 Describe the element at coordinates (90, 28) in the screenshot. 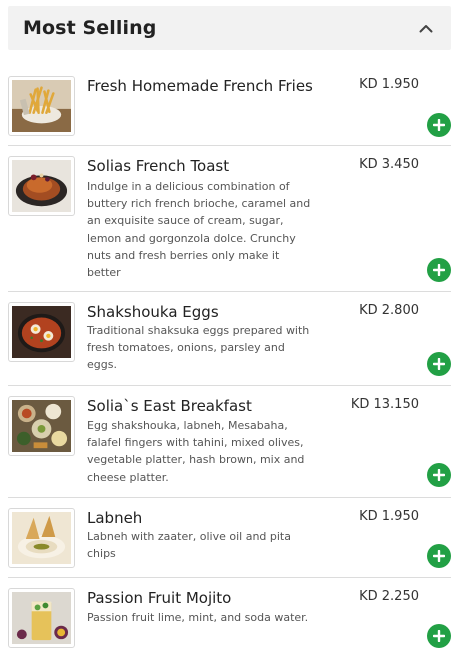

I see `section-title: Most Selling` at that location.